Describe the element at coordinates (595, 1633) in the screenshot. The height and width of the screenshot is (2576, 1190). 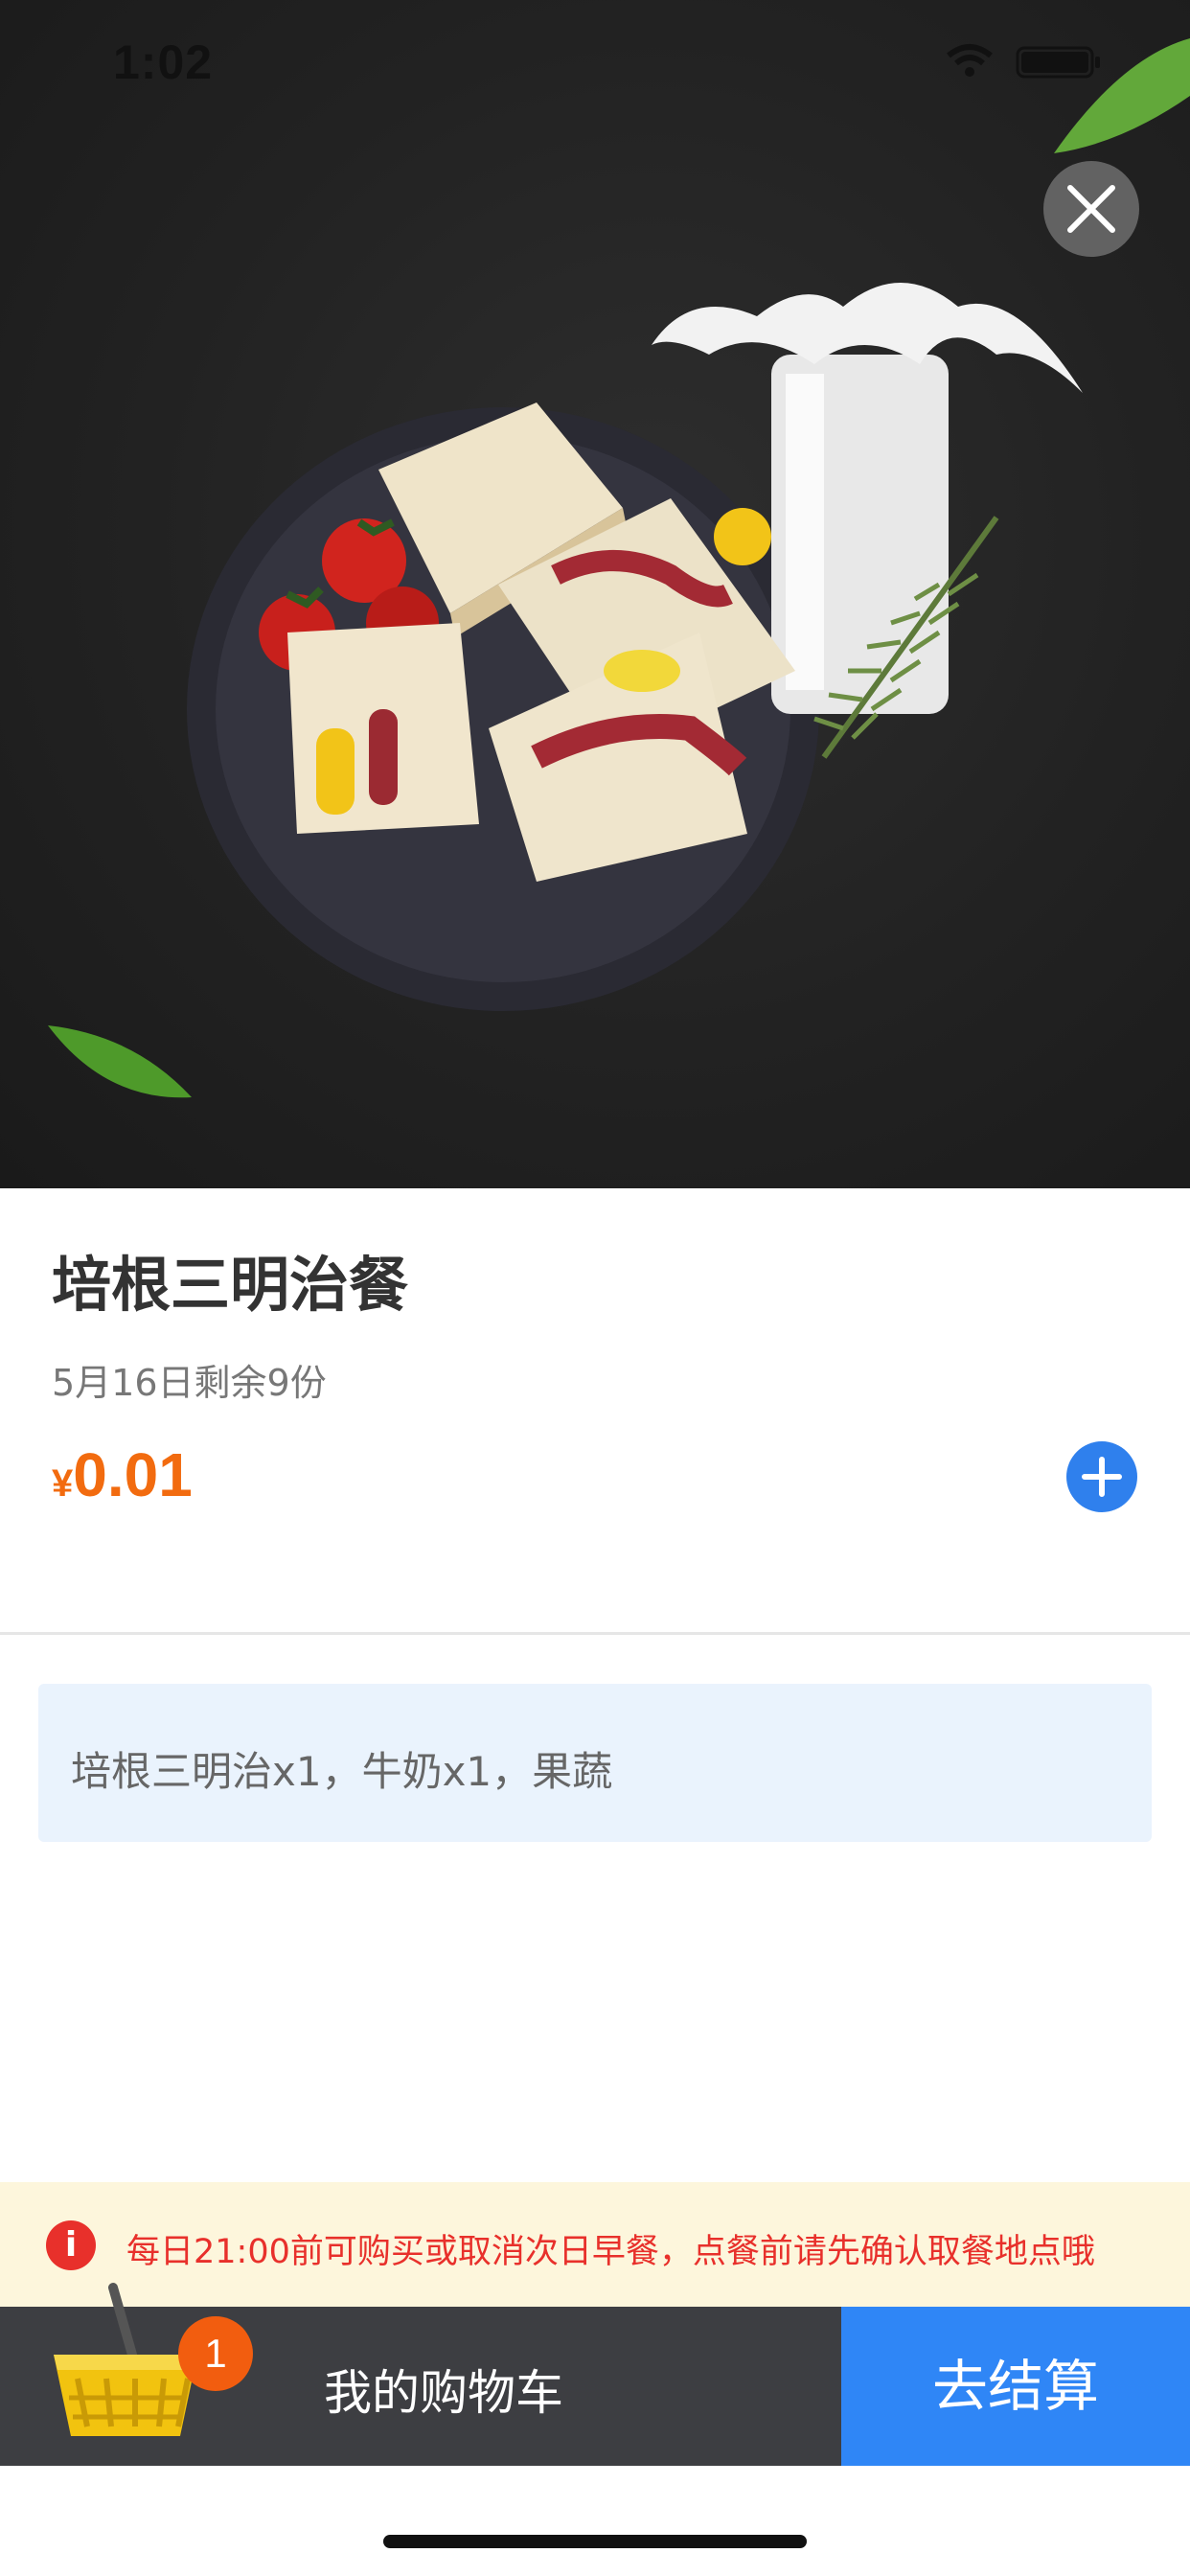
I see `section-divider` at that location.